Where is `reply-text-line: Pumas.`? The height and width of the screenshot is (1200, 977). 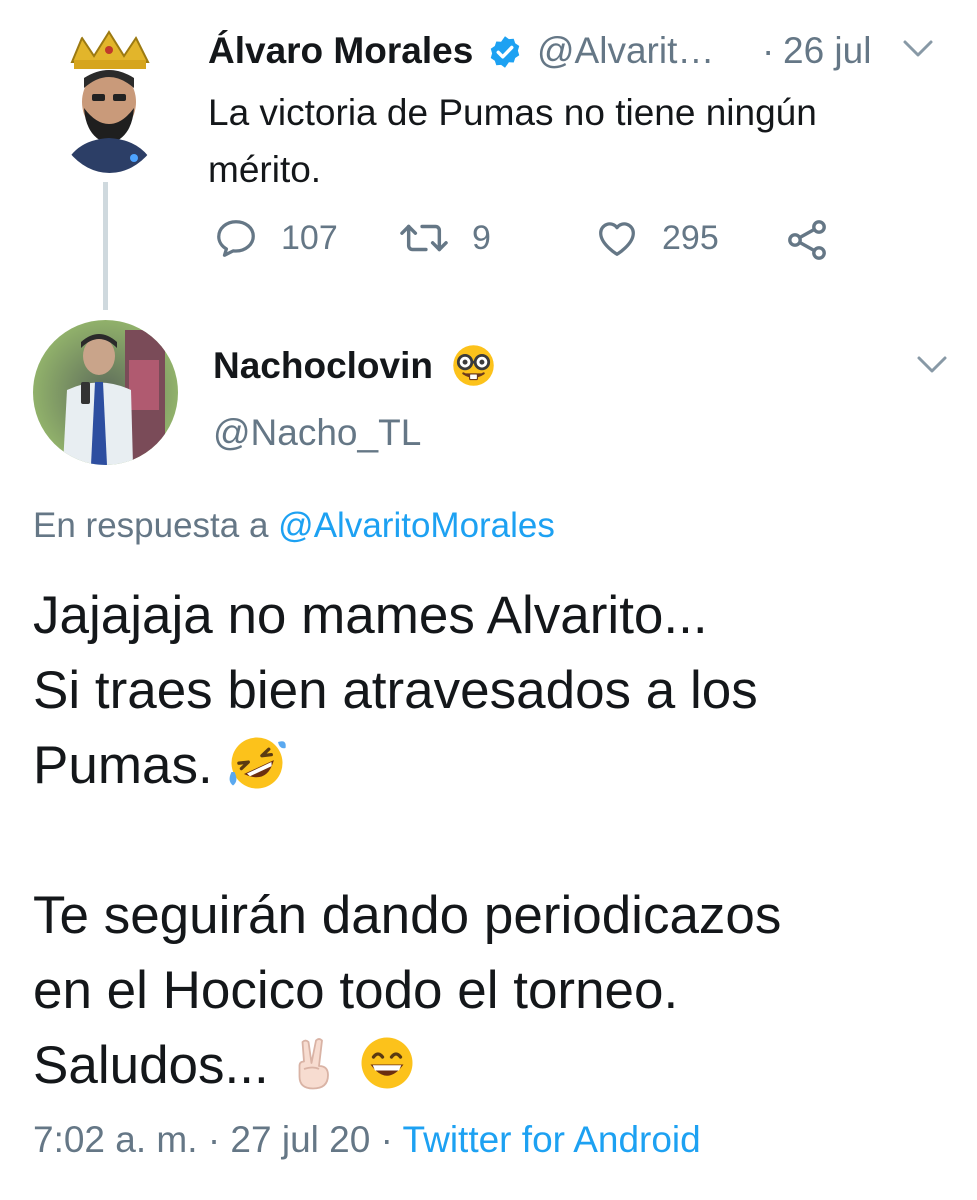
reply-text-line: Pumas. is located at coordinates (123, 765).